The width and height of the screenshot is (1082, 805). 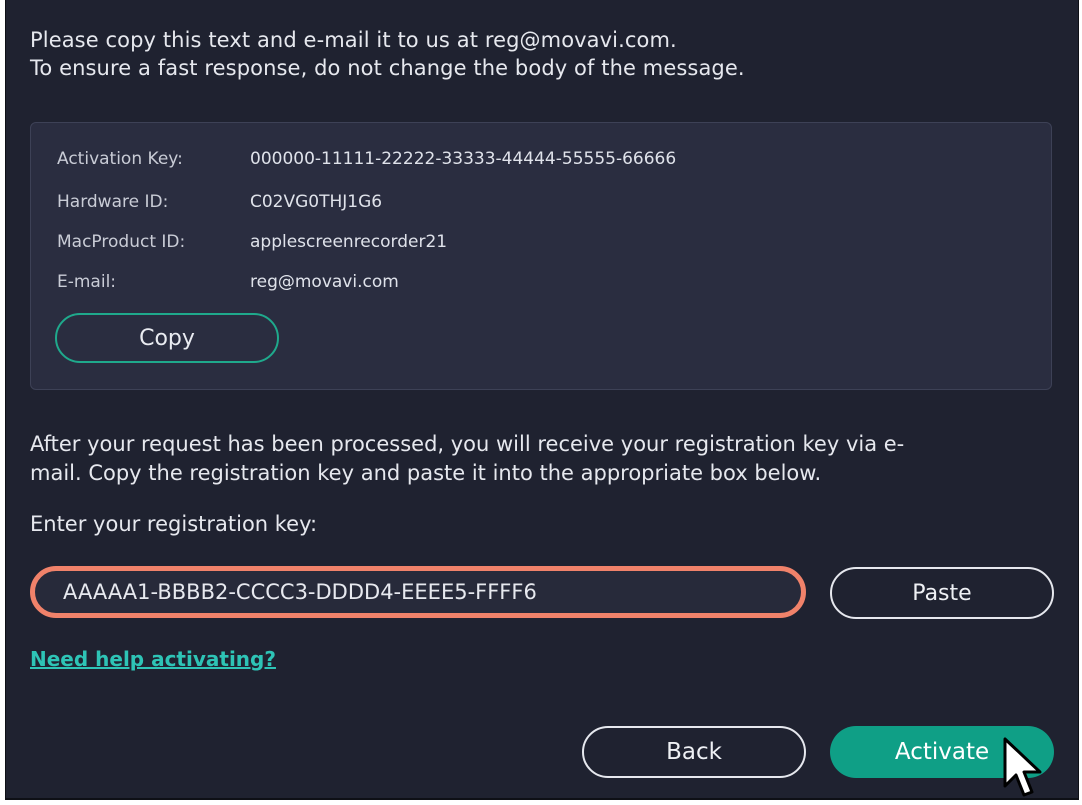 What do you see at coordinates (316, 202) in the screenshot?
I see `info-value: C02VG0THJ1G6` at bounding box center [316, 202].